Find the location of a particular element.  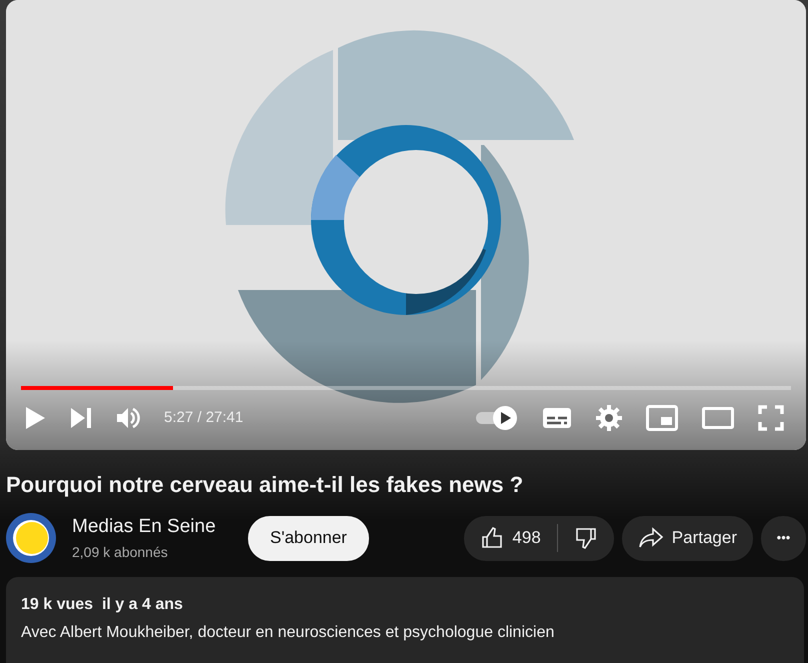

more-button: ••• is located at coordinates (783, 538).